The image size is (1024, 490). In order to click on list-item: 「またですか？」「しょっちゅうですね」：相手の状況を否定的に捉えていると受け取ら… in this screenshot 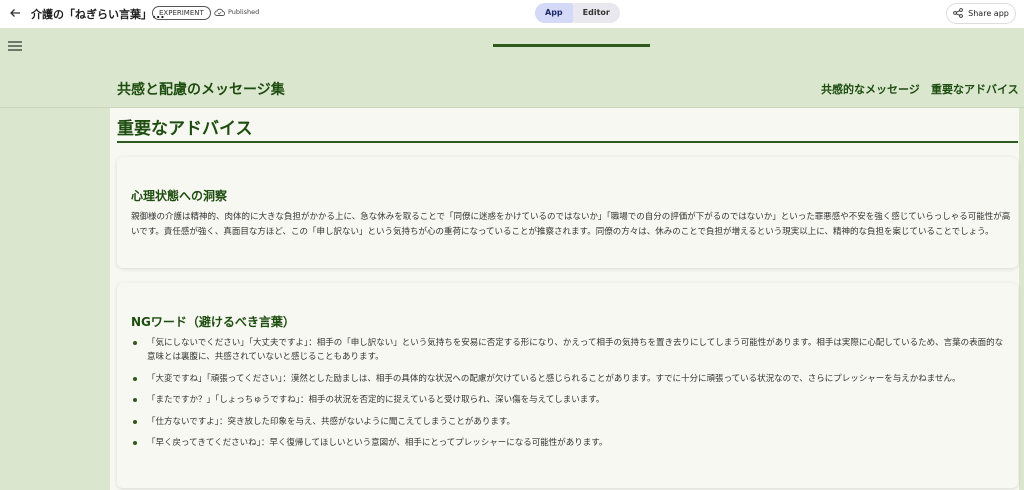, I will do `click(571, 400)`.